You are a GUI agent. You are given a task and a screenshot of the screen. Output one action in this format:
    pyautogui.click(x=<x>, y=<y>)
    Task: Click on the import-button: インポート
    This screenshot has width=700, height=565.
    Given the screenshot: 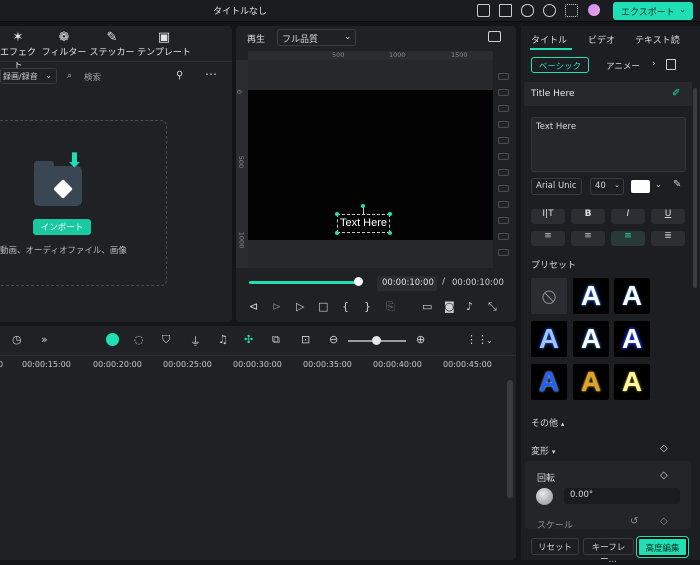 What is the action you would take?
    pyautogui.click(x=62, y=227)
    